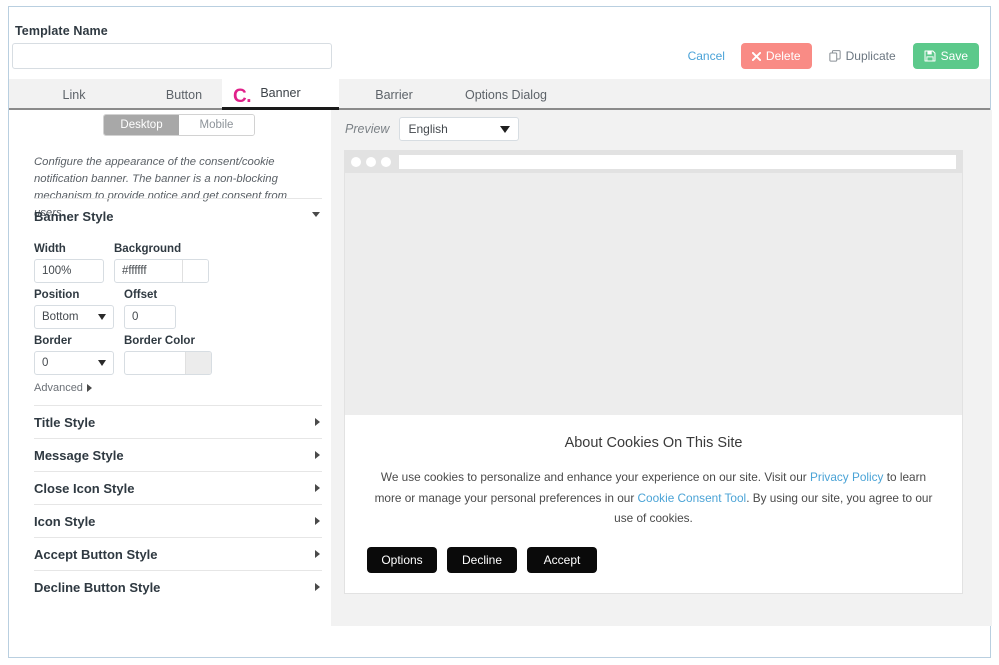 The image size is (999, 665). Describe the element at coordinates (216, 125) in the screenshot. I see `device-toggle-mobile: Mobile` at that location.